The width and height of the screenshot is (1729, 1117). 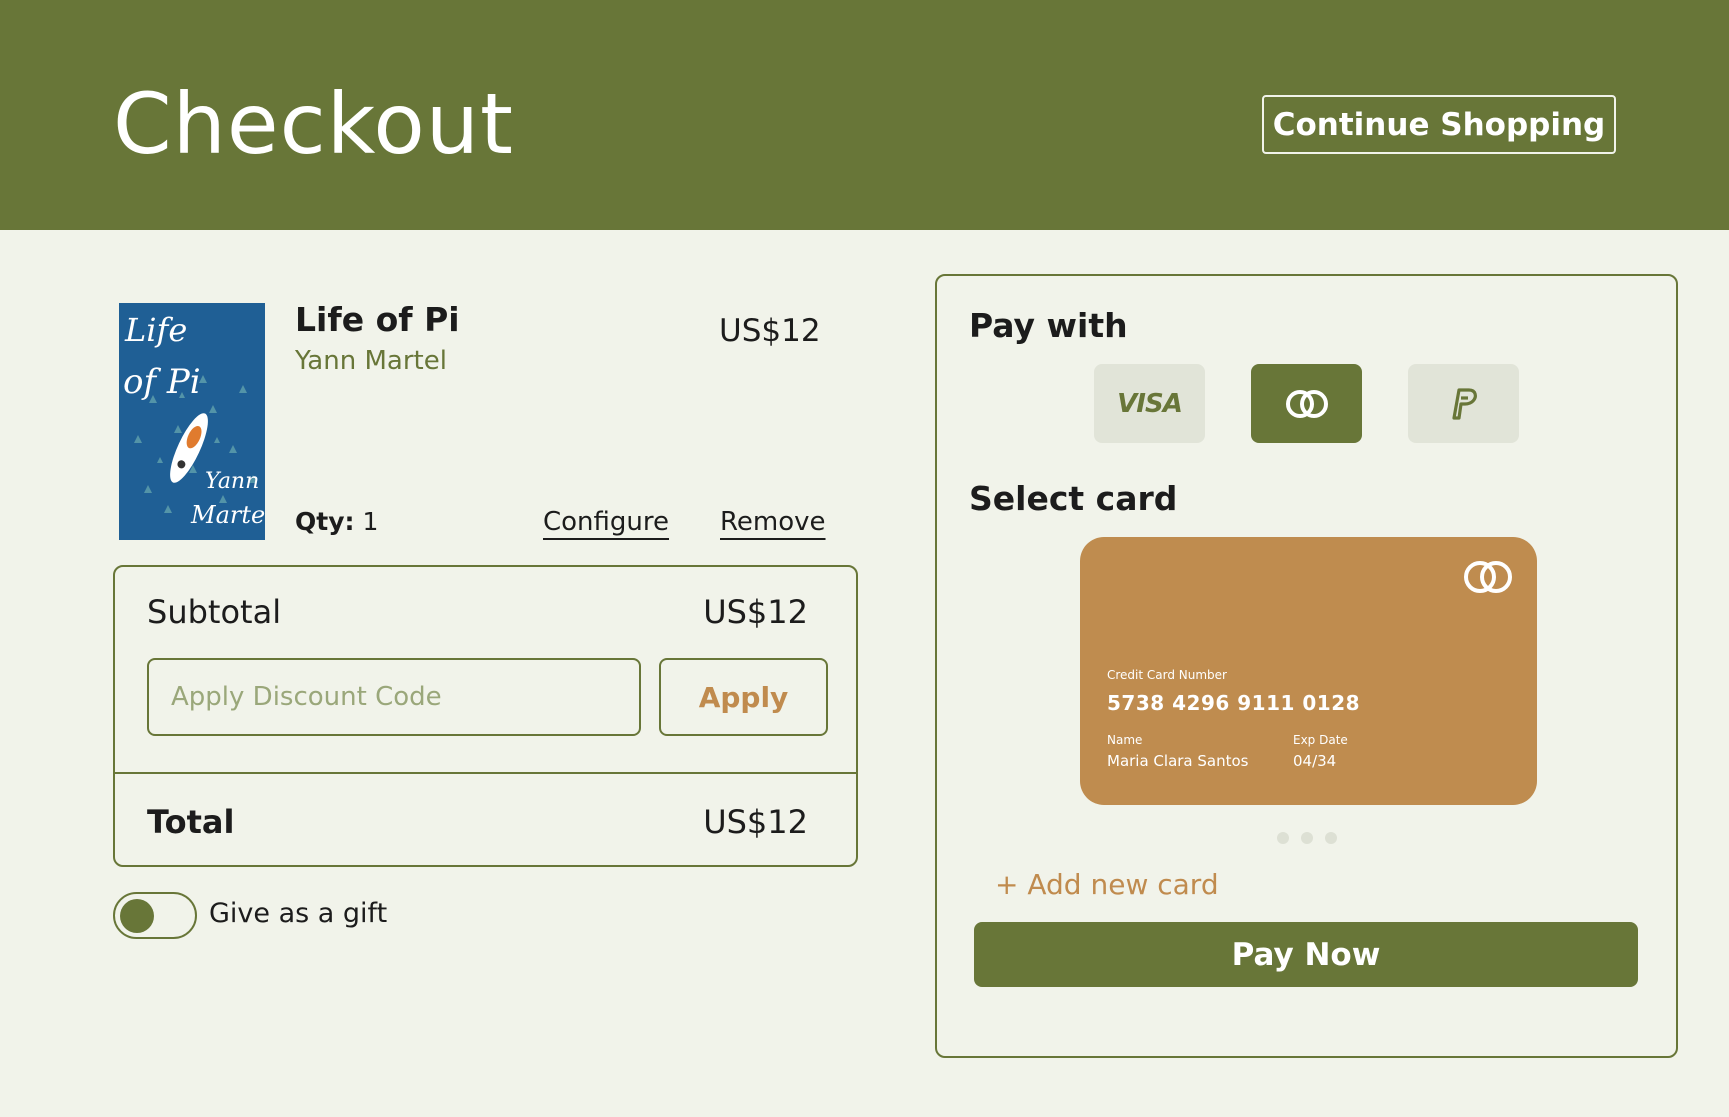 What do you see at coordinates (394, 697) in the screenshot?
I see `discount-code-input` at bounding box center [394, 697].